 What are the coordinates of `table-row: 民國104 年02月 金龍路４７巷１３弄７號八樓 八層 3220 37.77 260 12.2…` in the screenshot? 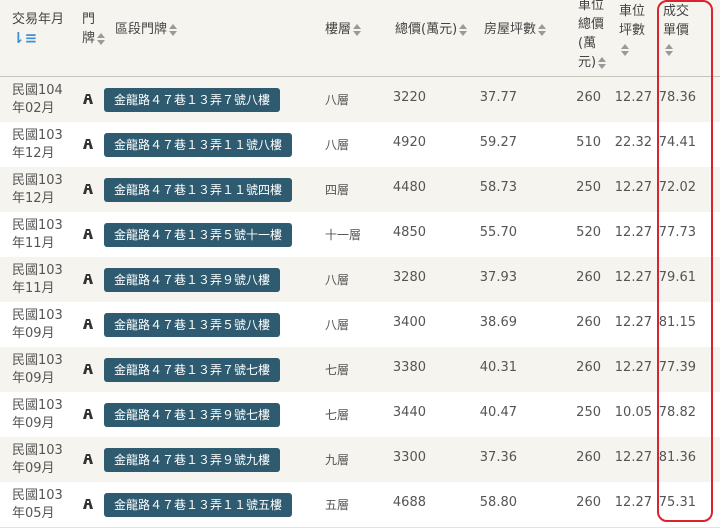 It's located at (360, 100).